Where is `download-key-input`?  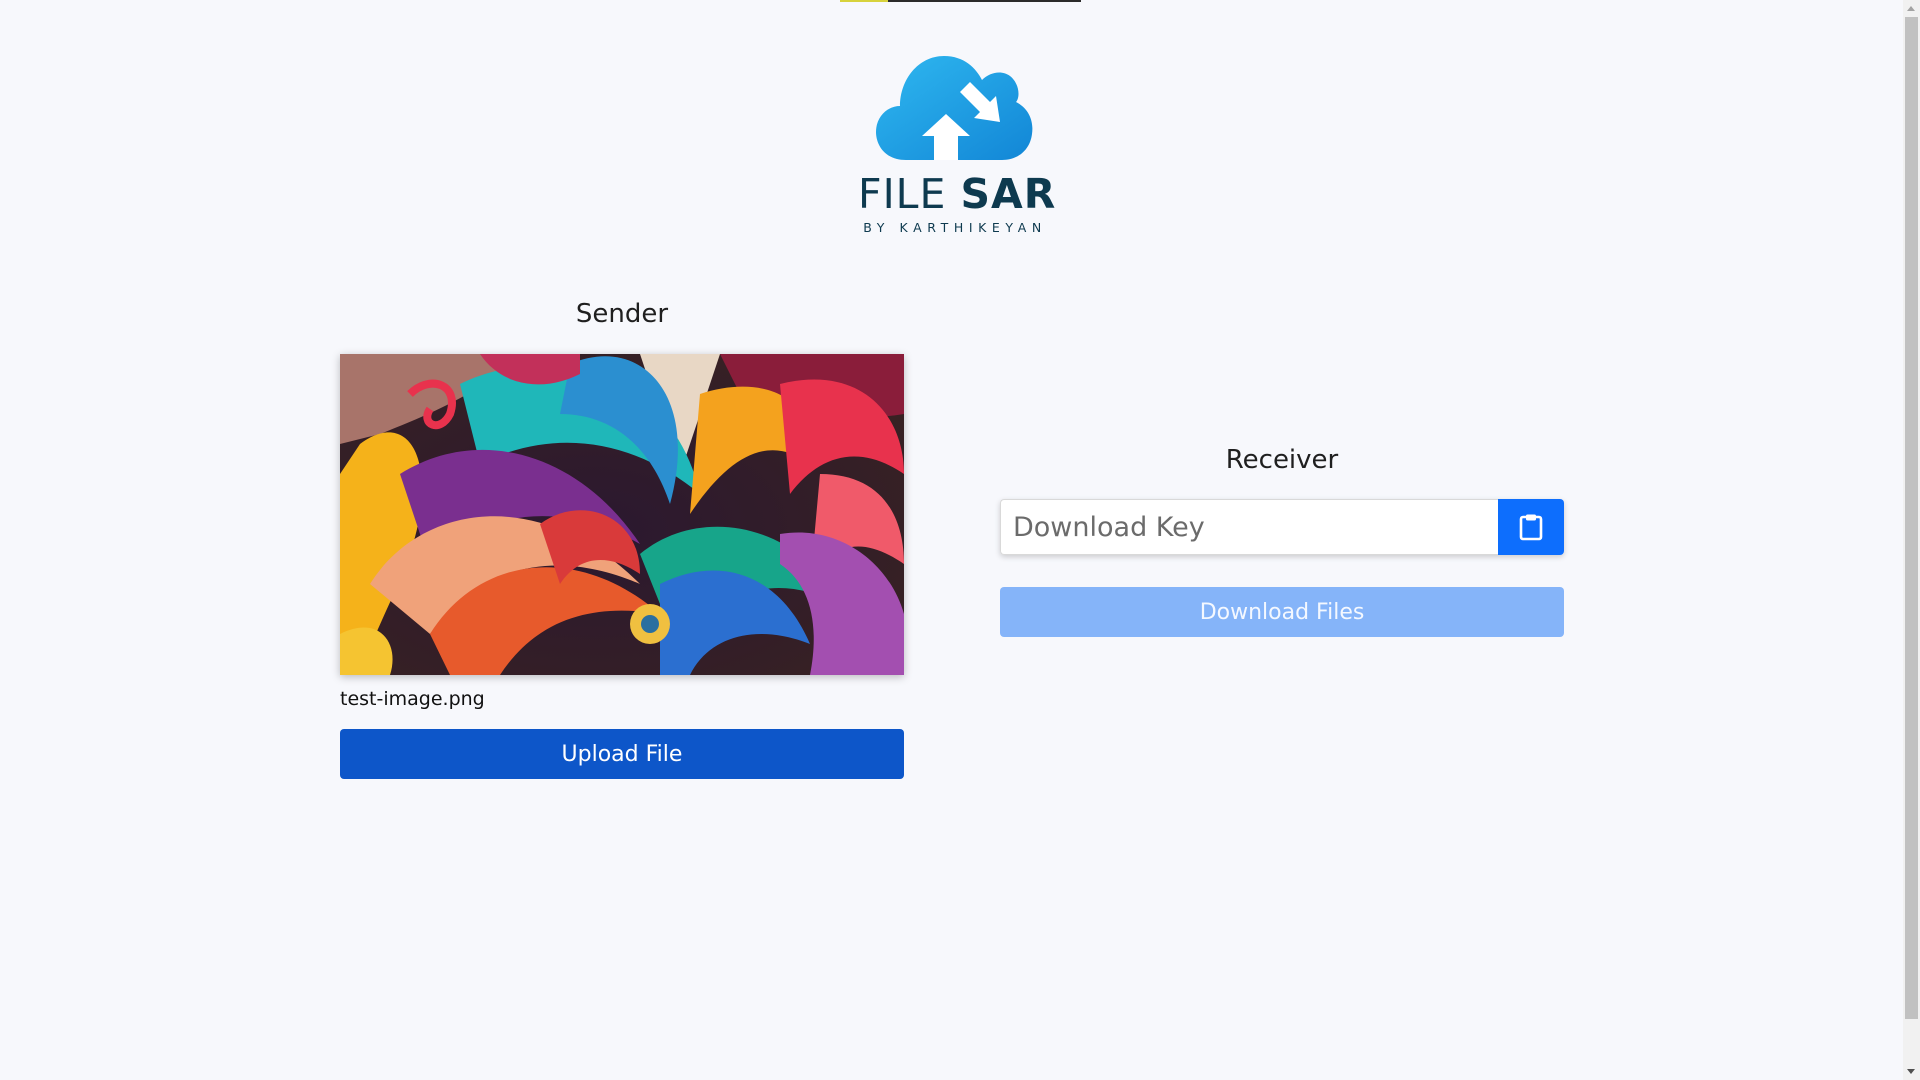 download-key-input is located at coordinates (1249, 527).